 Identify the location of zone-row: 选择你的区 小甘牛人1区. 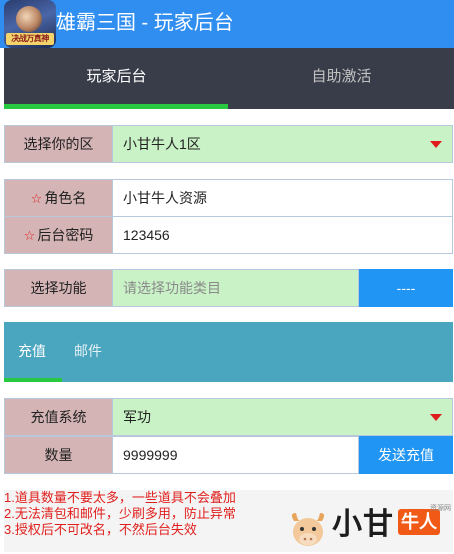
(228, 144).